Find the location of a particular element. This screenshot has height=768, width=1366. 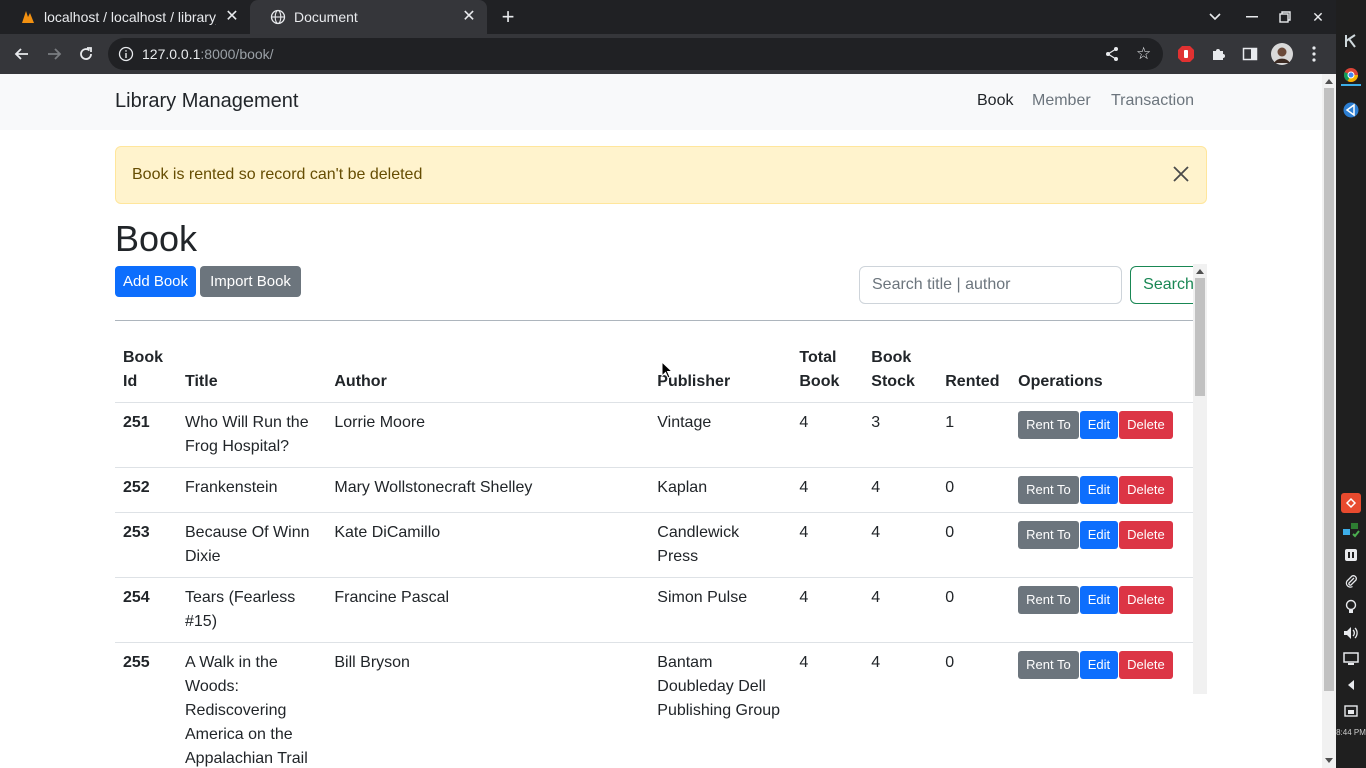

git-tool-icon is located at coordinates (1351, 503).